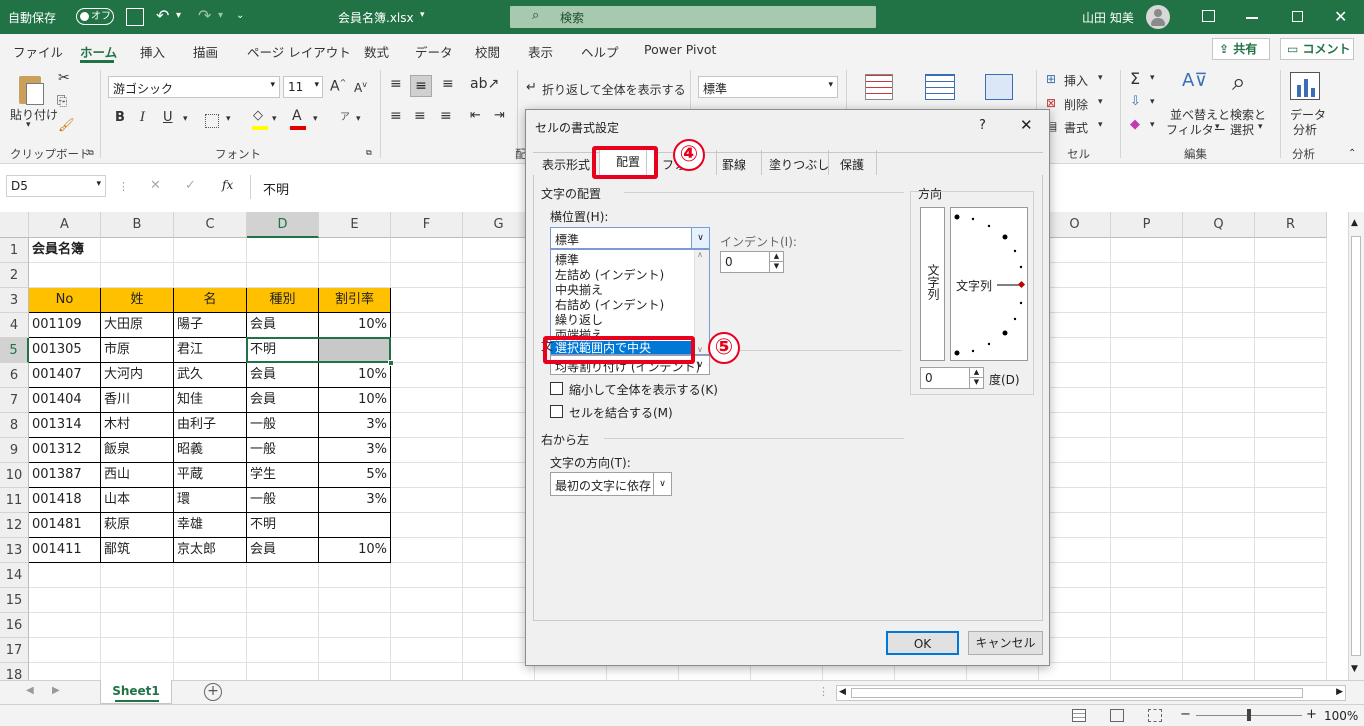 The height and width of the screenshot is (726, 1364). What do you see at coordinates (137, 225) in the screenshot?
I see `column-header: B` at bounding box center [137, 225].